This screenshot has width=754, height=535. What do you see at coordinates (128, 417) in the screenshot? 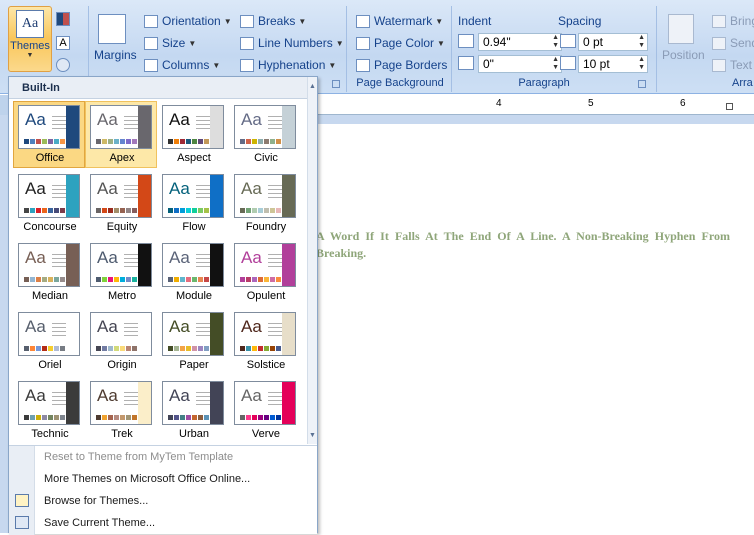
I see `color-swatch: #a19574` at bounding box center [128, 417].